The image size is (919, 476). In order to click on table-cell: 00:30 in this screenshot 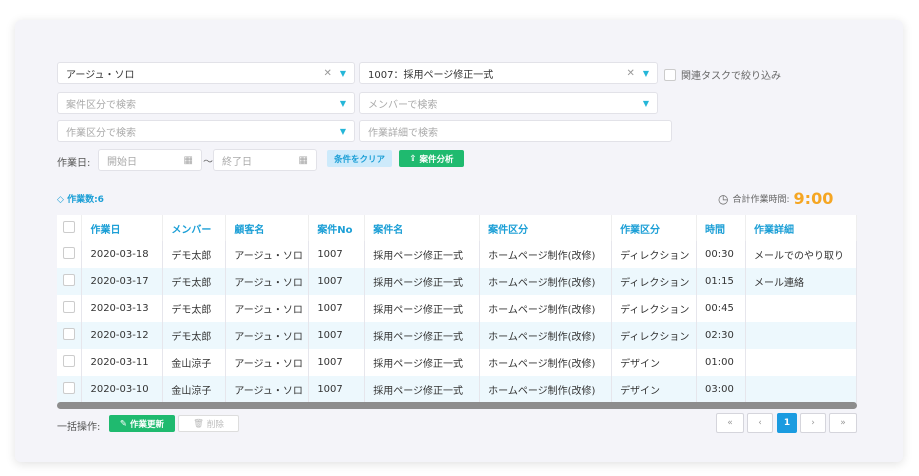, I will do `click(721, 254)`.